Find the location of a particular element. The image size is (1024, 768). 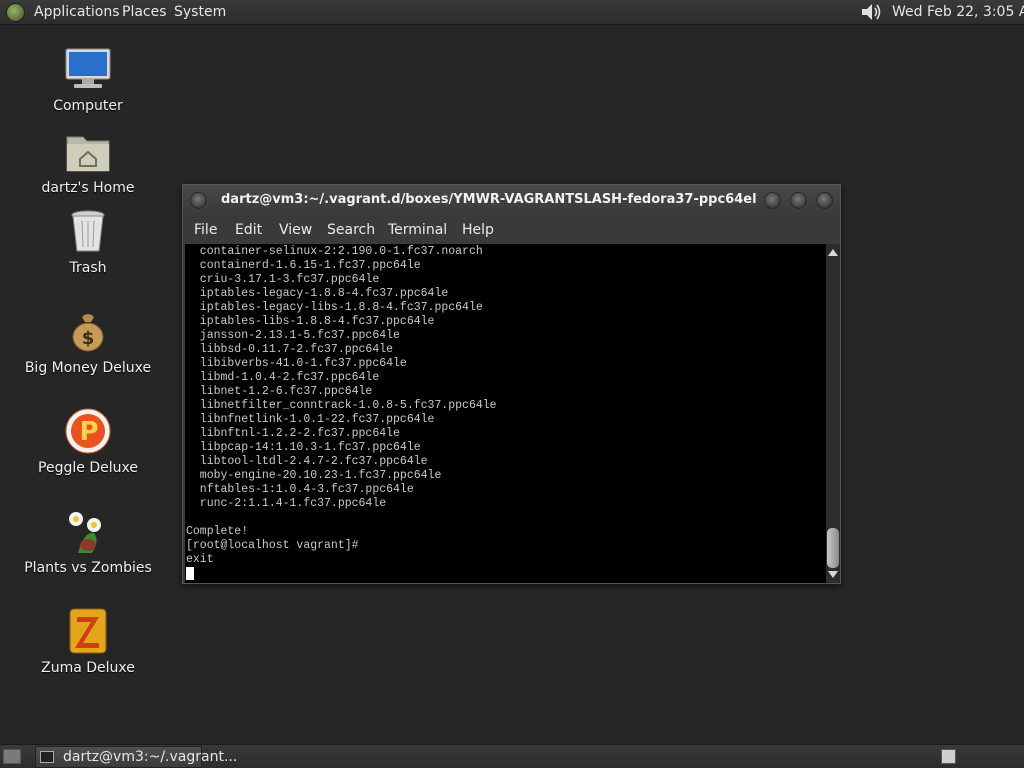

terminal-line: iptables-libs-1.8.8-4.fc37.ppc64le is located at coordinates (310, 321).